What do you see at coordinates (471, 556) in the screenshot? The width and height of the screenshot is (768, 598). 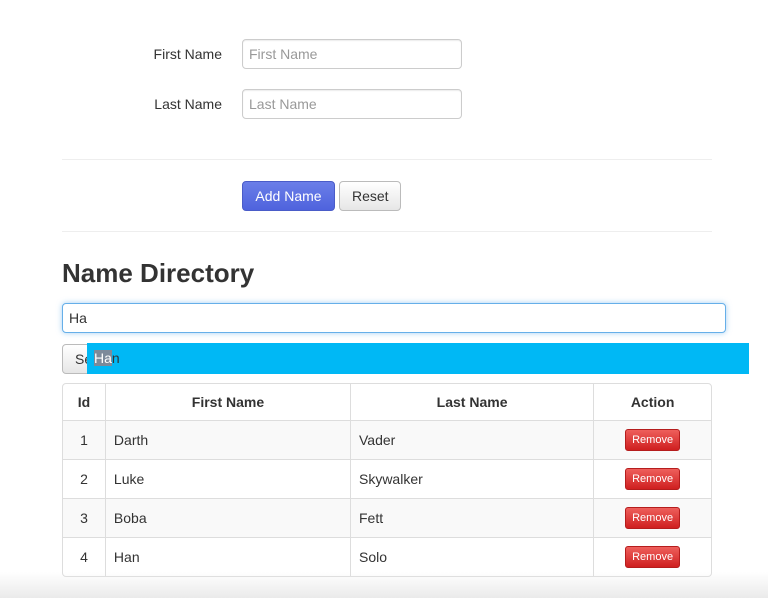 I see `cell-last-name: Solo` at bounding box center [471, 556].